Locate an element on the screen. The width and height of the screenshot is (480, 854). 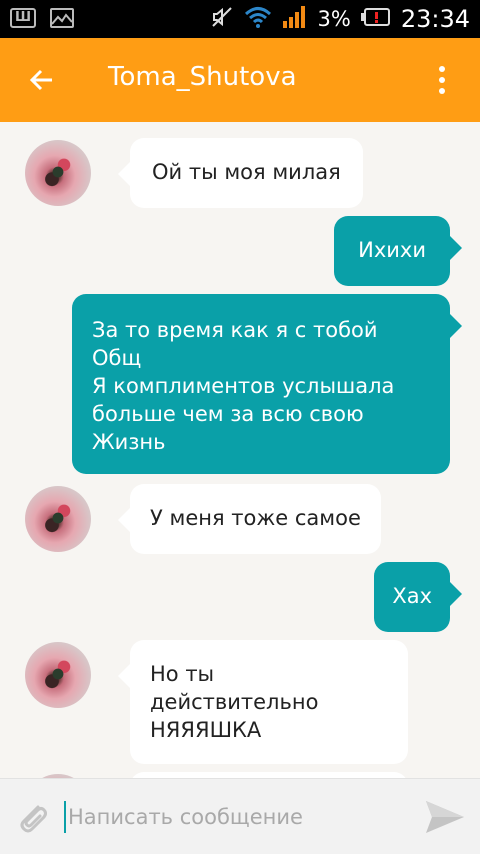
message-outgoing: Ихихи is located at coordinates (398, 251).